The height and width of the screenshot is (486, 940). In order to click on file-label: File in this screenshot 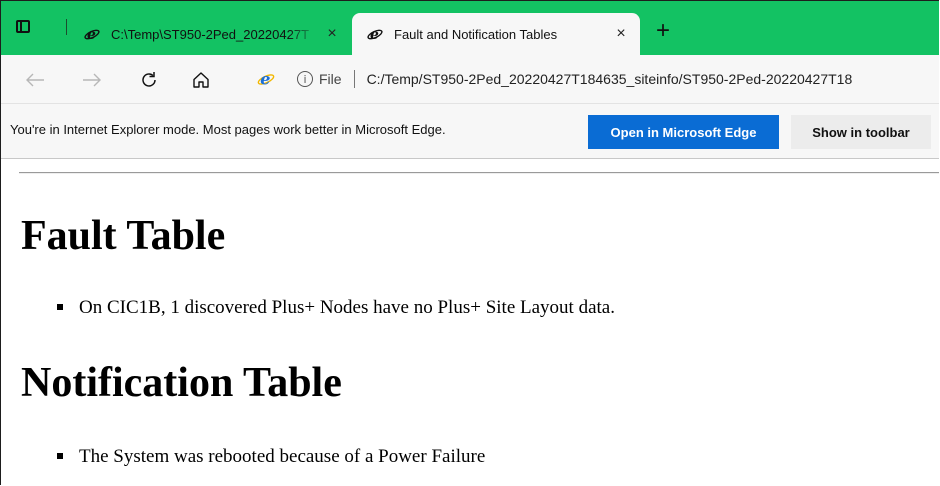, I will do `click(330, 79)`.